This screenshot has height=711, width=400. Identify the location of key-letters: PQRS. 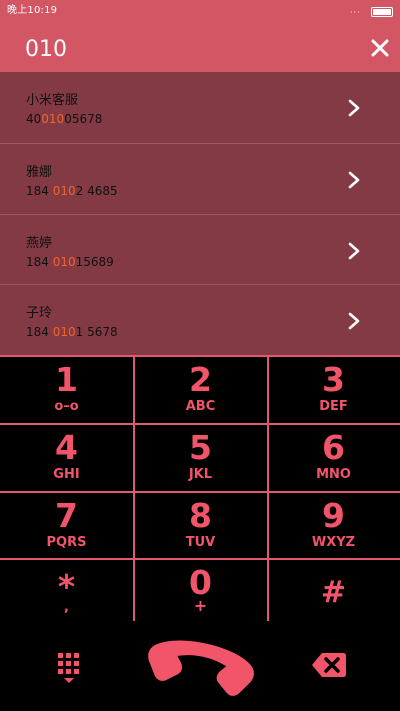
(66, 542).